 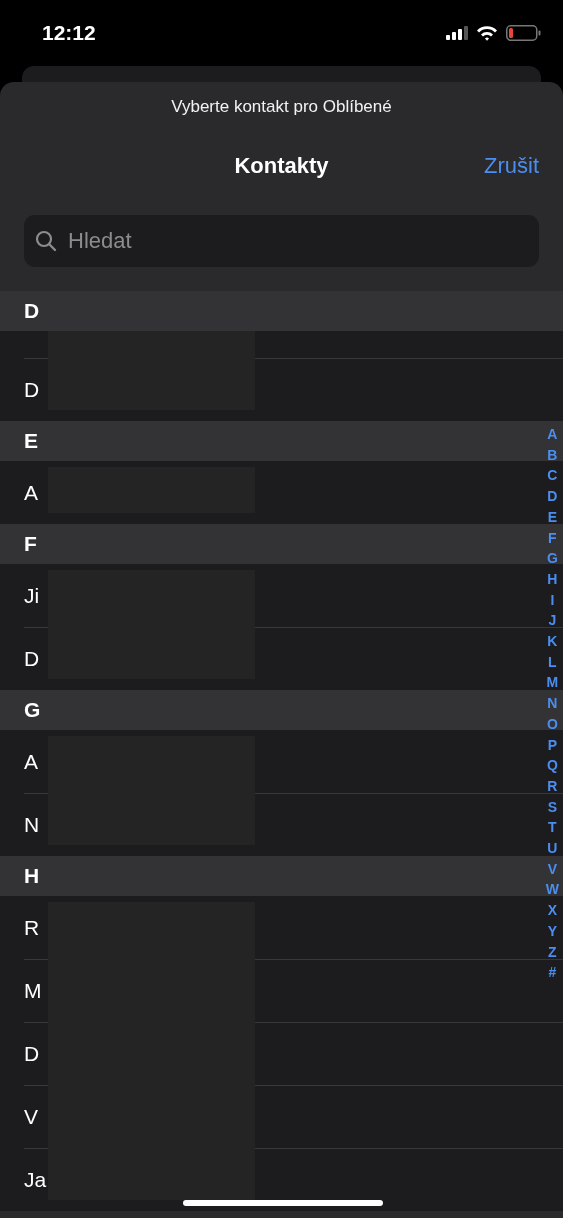 I want to click on index-letter: W, so click(x=552, y=890).